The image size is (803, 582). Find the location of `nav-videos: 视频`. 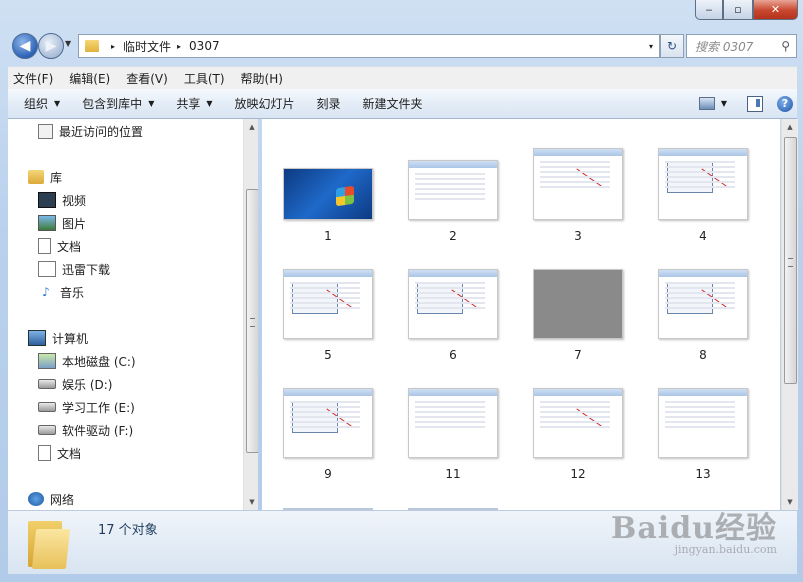

nav-videos: 视频 is located at coordinates (62, 200).